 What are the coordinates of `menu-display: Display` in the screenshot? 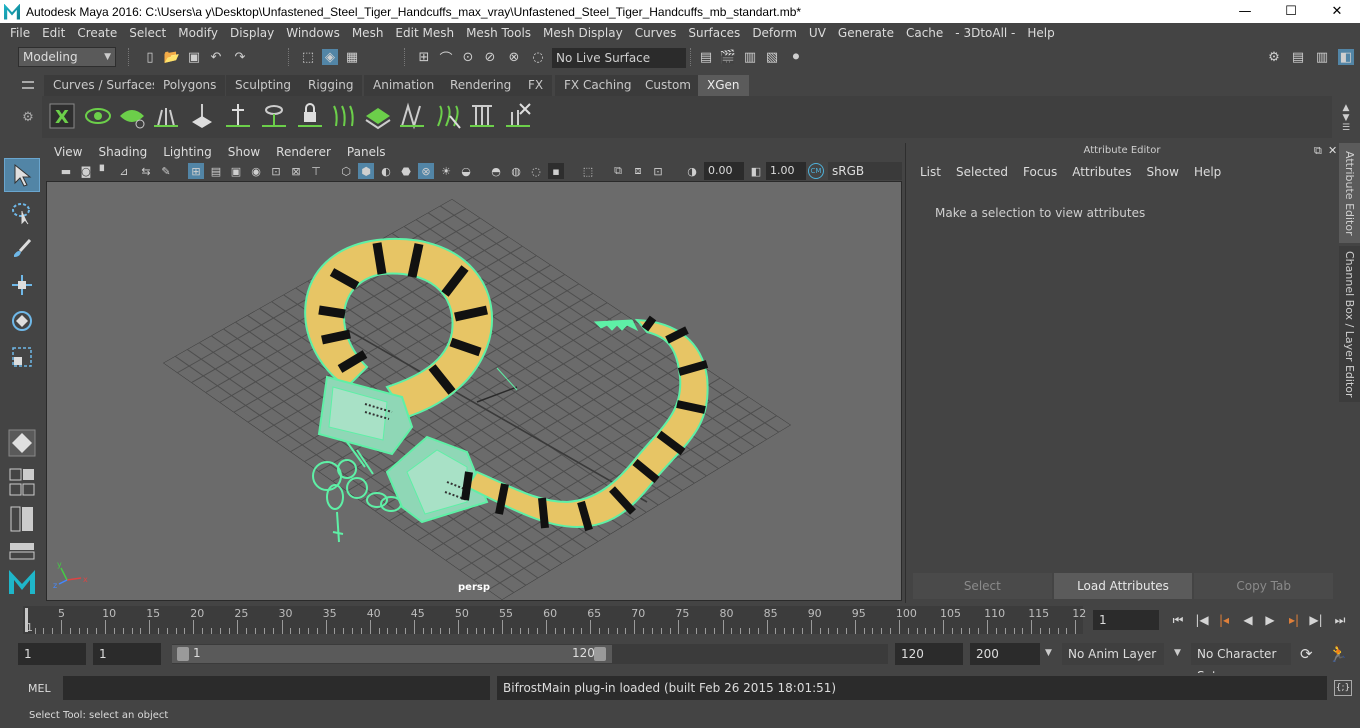 It's located at (252, 33).